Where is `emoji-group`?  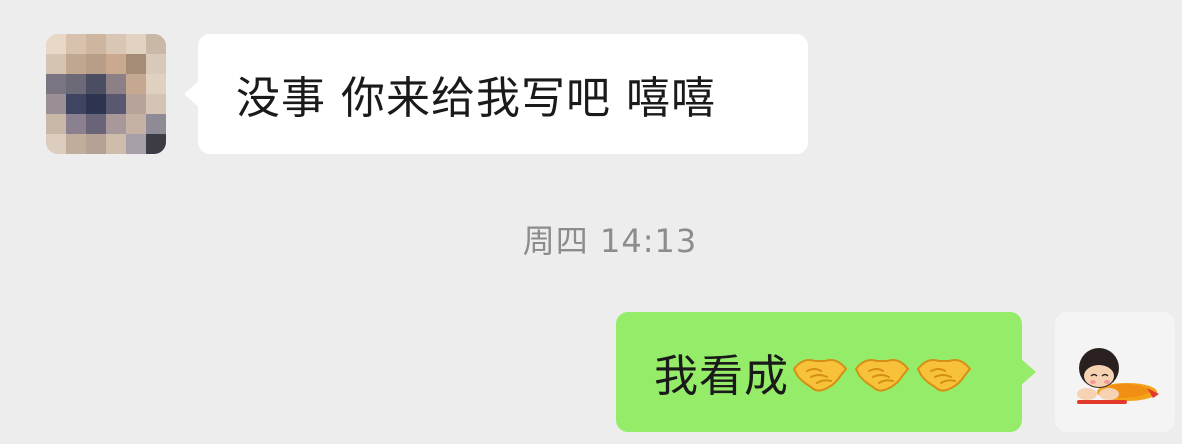 emoji-group is located at coordinates (884, 372).